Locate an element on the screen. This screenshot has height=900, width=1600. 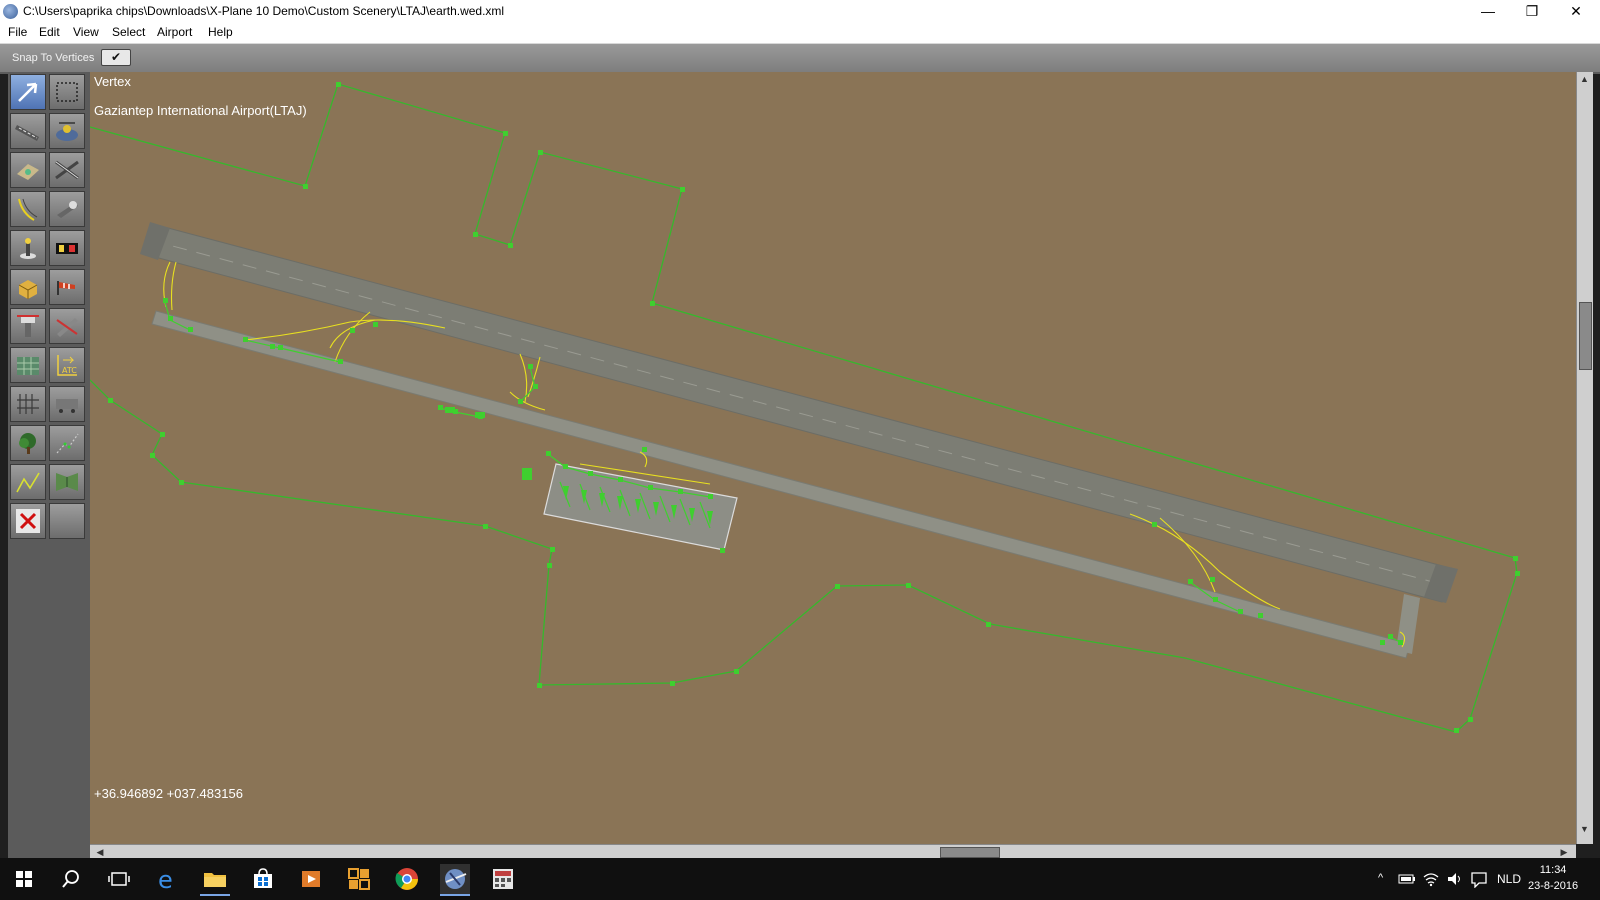
menu-select: Select is located at coordinates (128, 32).